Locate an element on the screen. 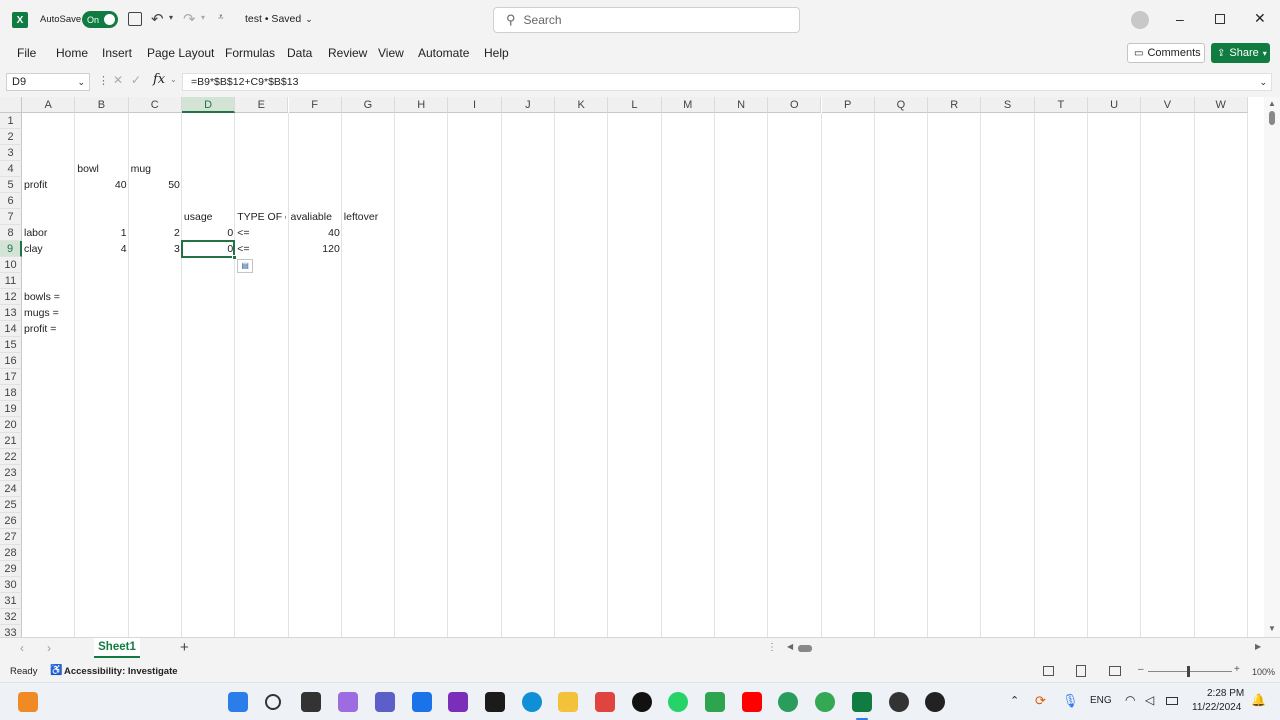  row-header: 13 is located at coordinates (11, 313).